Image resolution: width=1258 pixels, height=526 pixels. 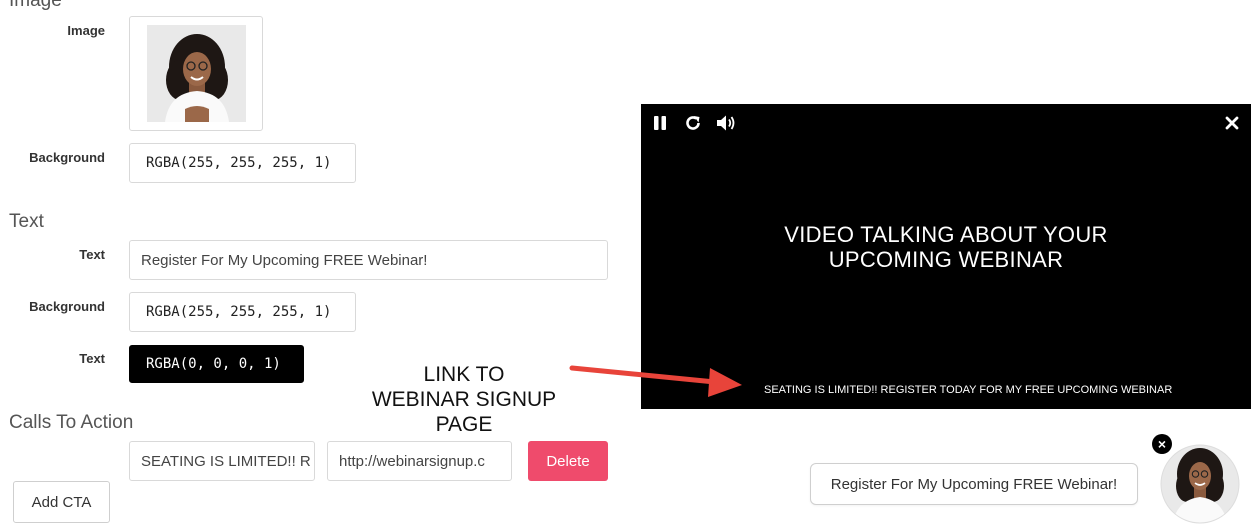 What do you see at coordinates (92, 254) in the screenshot?
I see `text-label: Text` at bounding box center [92, 254].